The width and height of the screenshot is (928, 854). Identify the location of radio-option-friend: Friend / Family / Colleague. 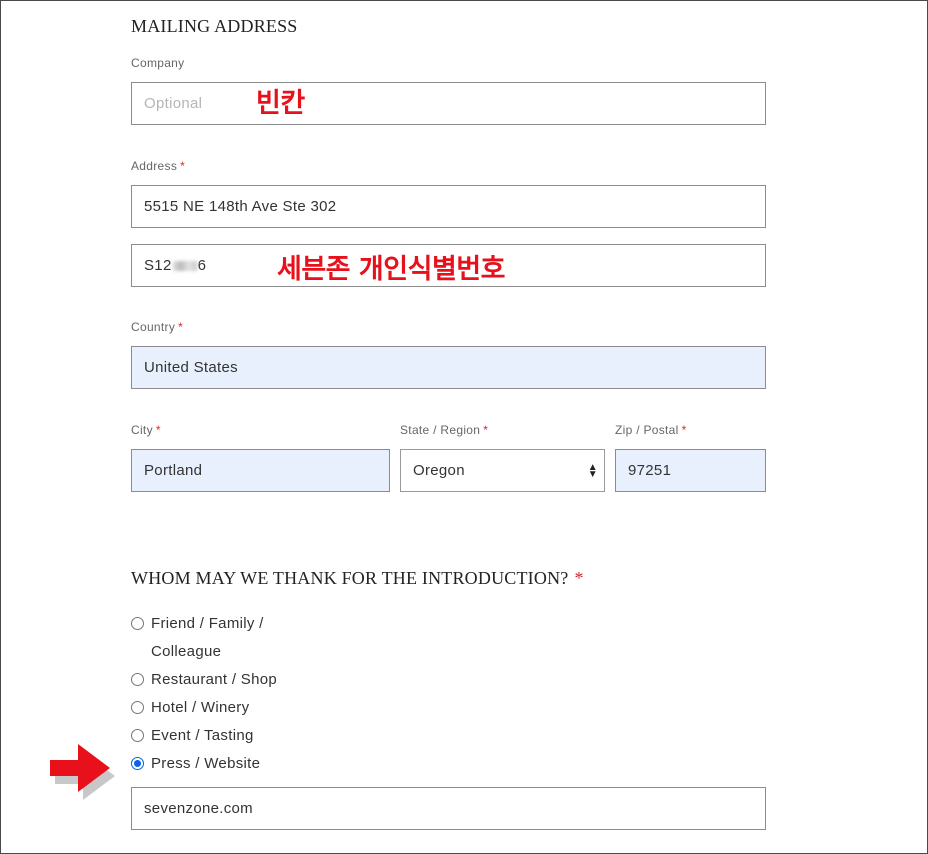
(197, 638).